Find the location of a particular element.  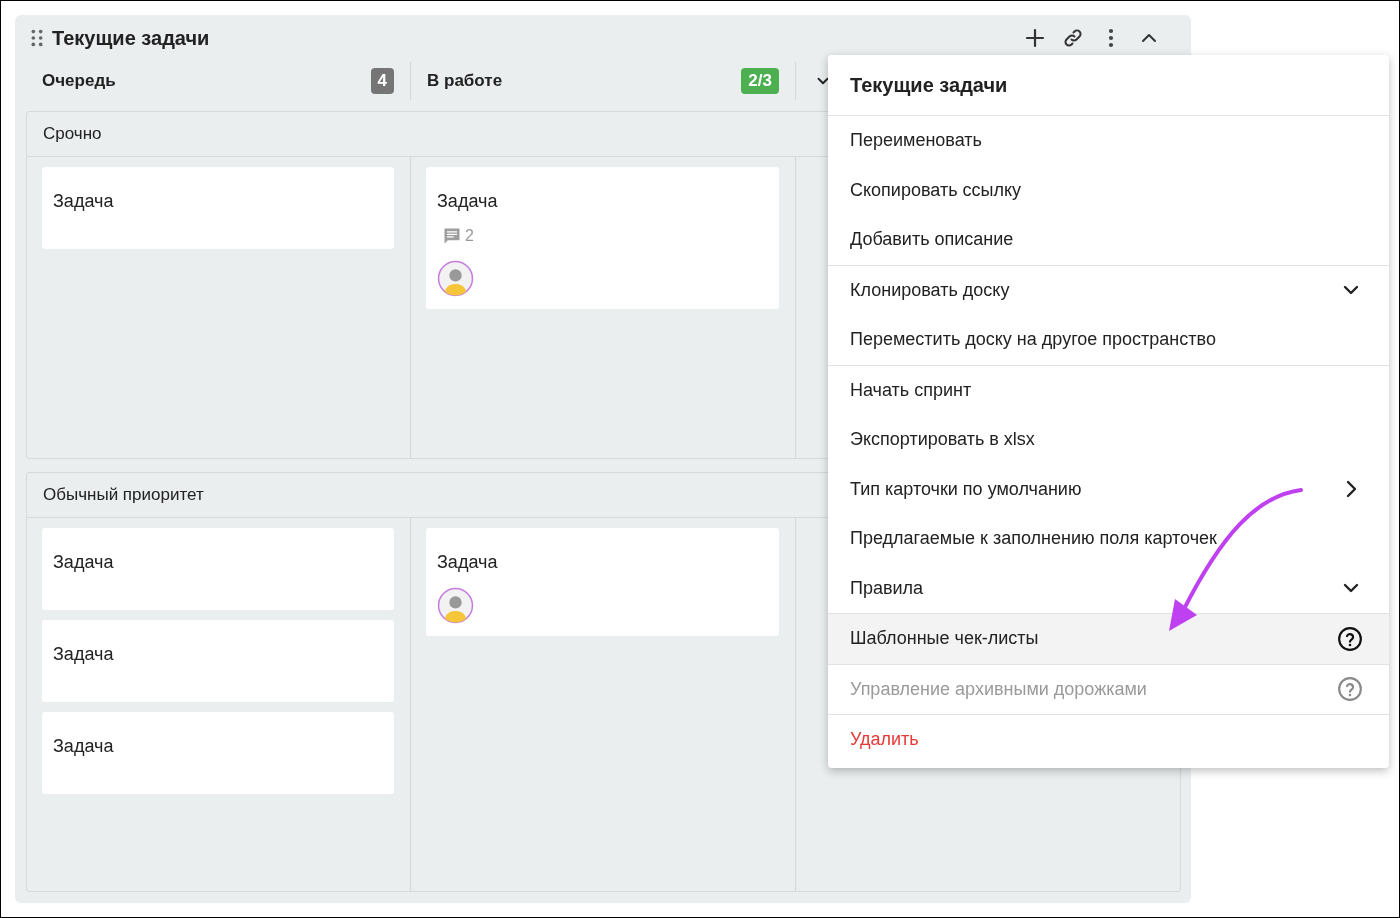

column-title: В работе is located at coordinates (465, 81).